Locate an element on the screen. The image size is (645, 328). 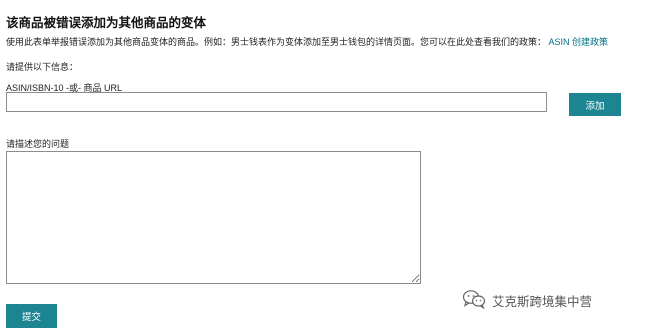
wechat-icon is located at coordinates (474, 300).